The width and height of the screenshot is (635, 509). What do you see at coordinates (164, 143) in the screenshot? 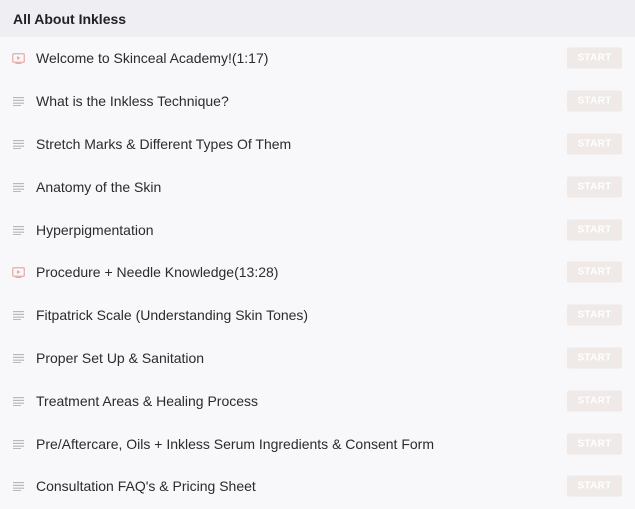
I see `lecture-title: Stretch Marks & Different Types Of Them` at bounding box center [164, 143].